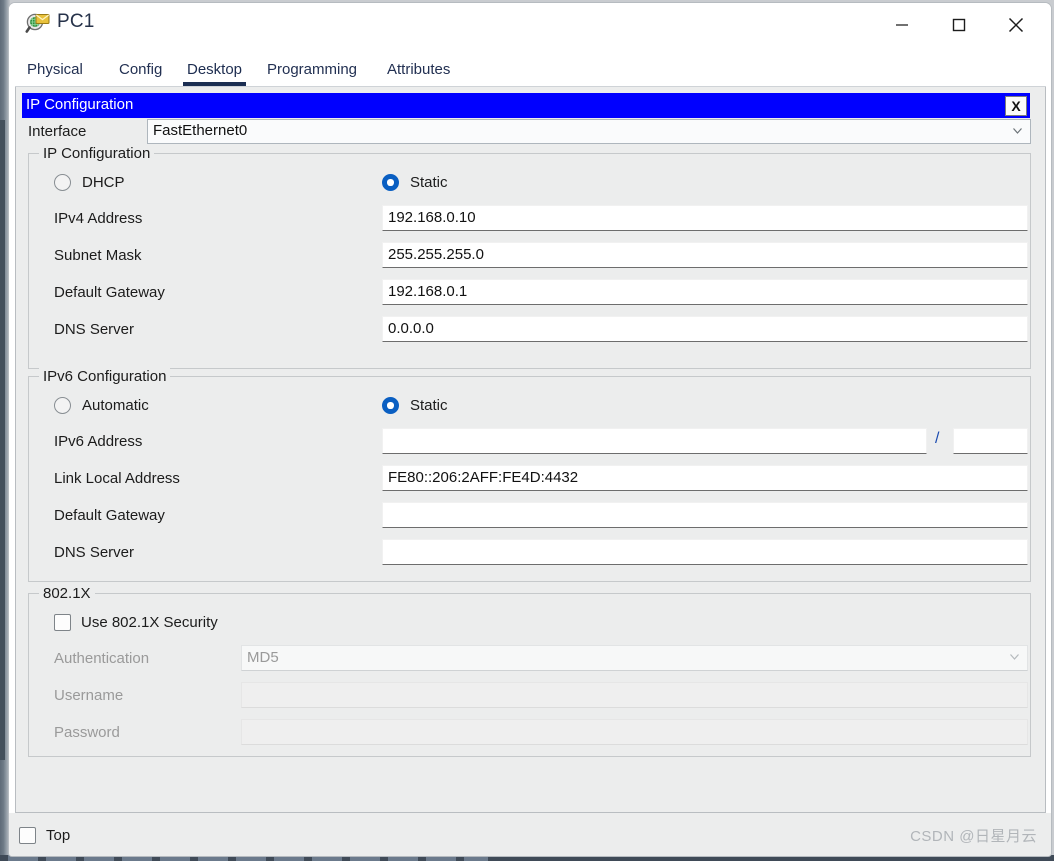  I want to click on radio-ipv6-automatic-label: Automatic, so click(115, 405).